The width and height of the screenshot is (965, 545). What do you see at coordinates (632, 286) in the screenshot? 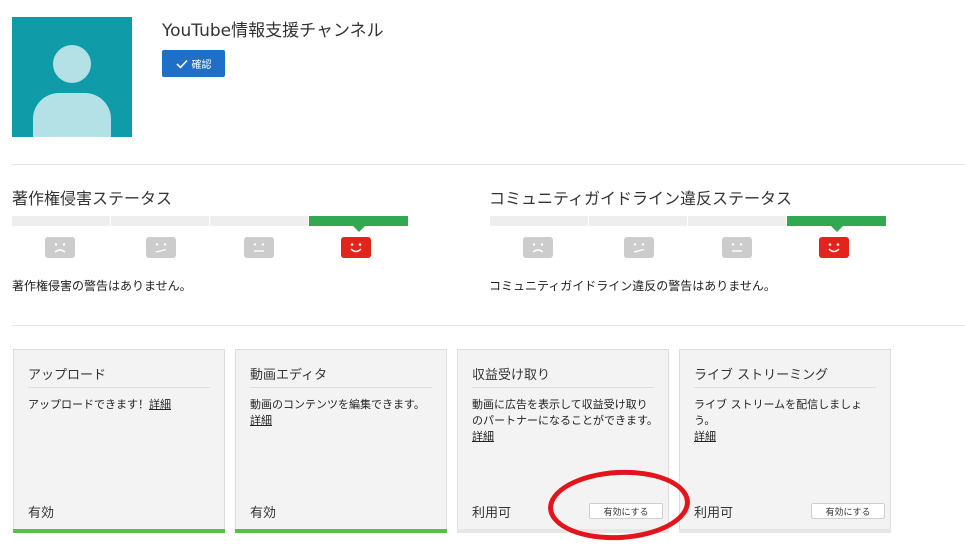
I see `community-status-message: コミュニティガイドライン違反の警告はありません。` at bounding box center [632, 286].